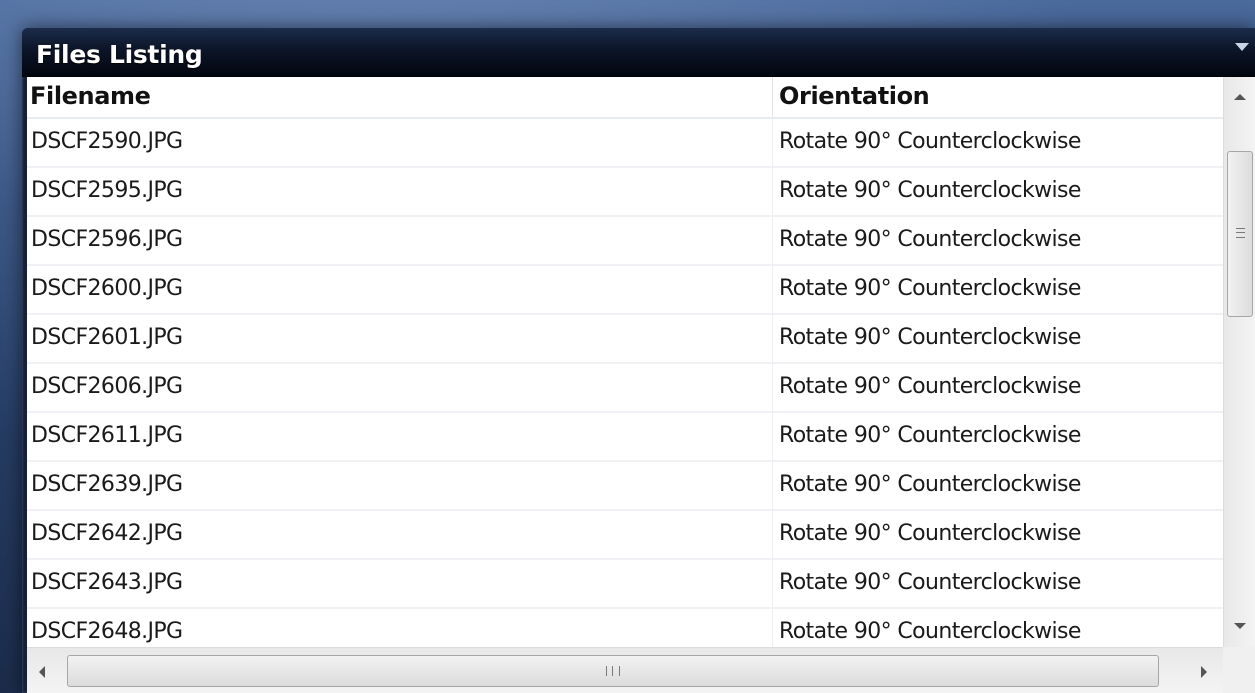 The height and width of the screenshot is (693, 1255). Describe the element at coordinates (107, 631) in the screenshot. I see `filename-cell: DSCF2648.JPG` at that location.